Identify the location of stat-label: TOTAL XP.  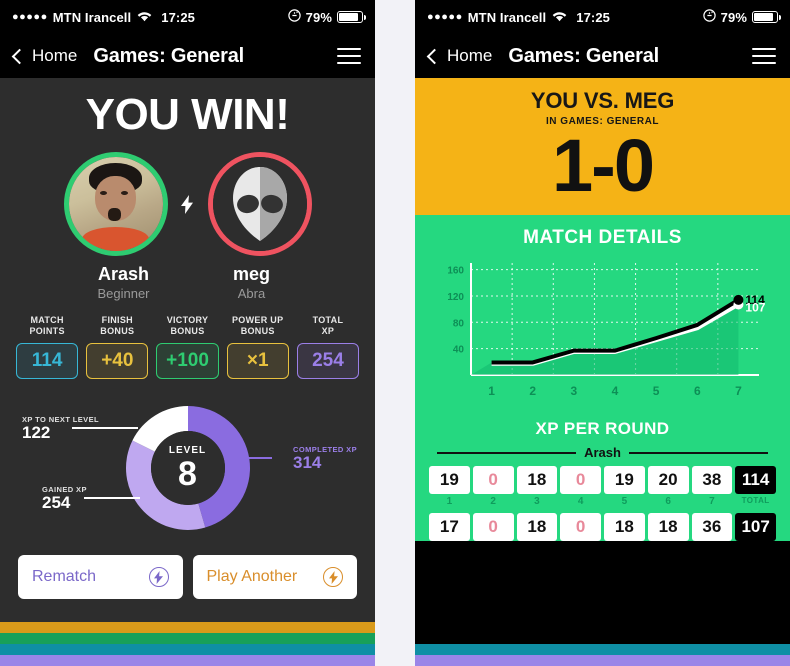
(328, 326).